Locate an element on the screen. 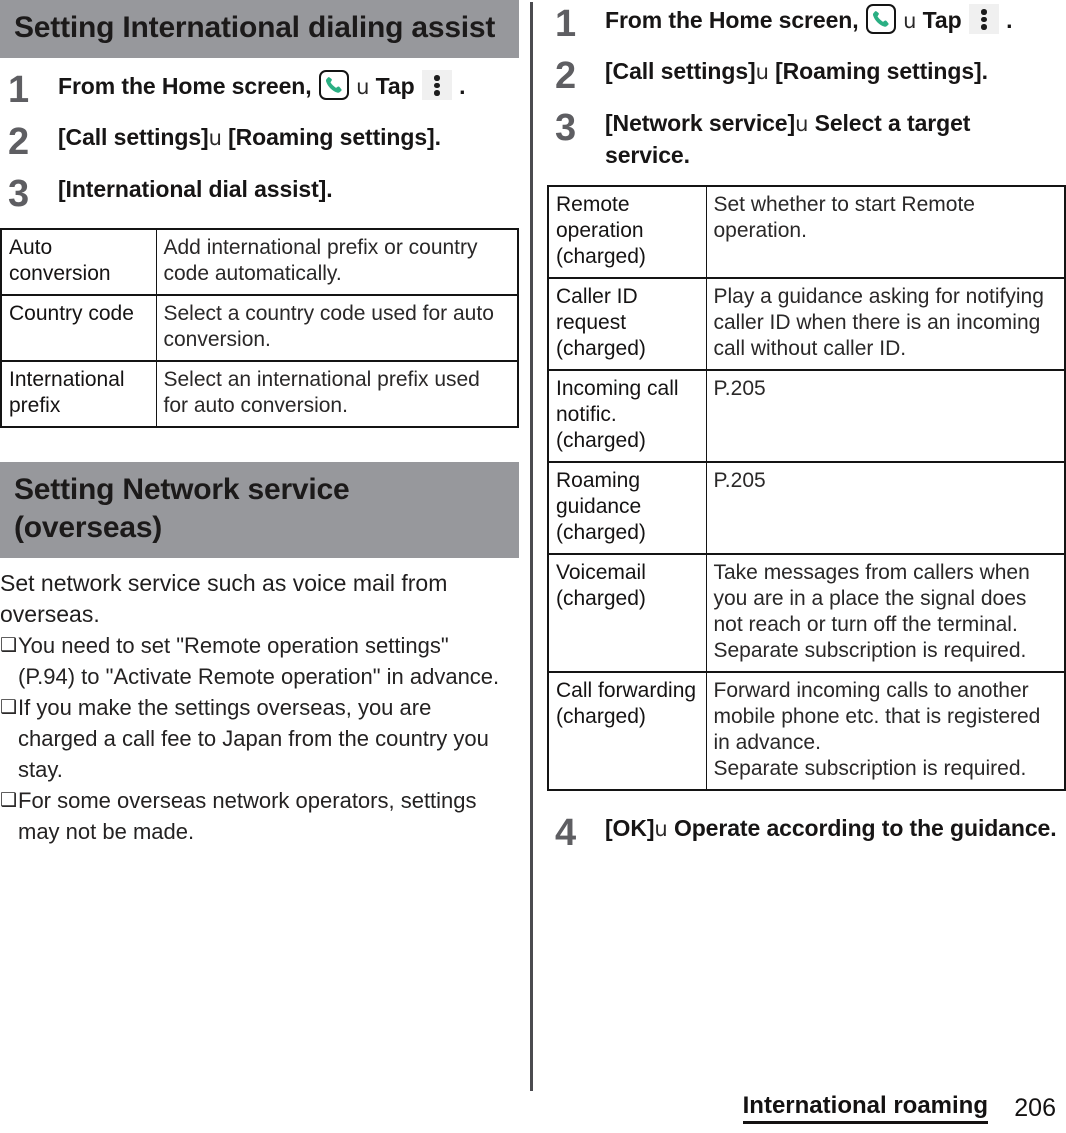 This screenshot has width=1066, height=1133. table-cell-term: International prefix is located at coordinates (78, 394).